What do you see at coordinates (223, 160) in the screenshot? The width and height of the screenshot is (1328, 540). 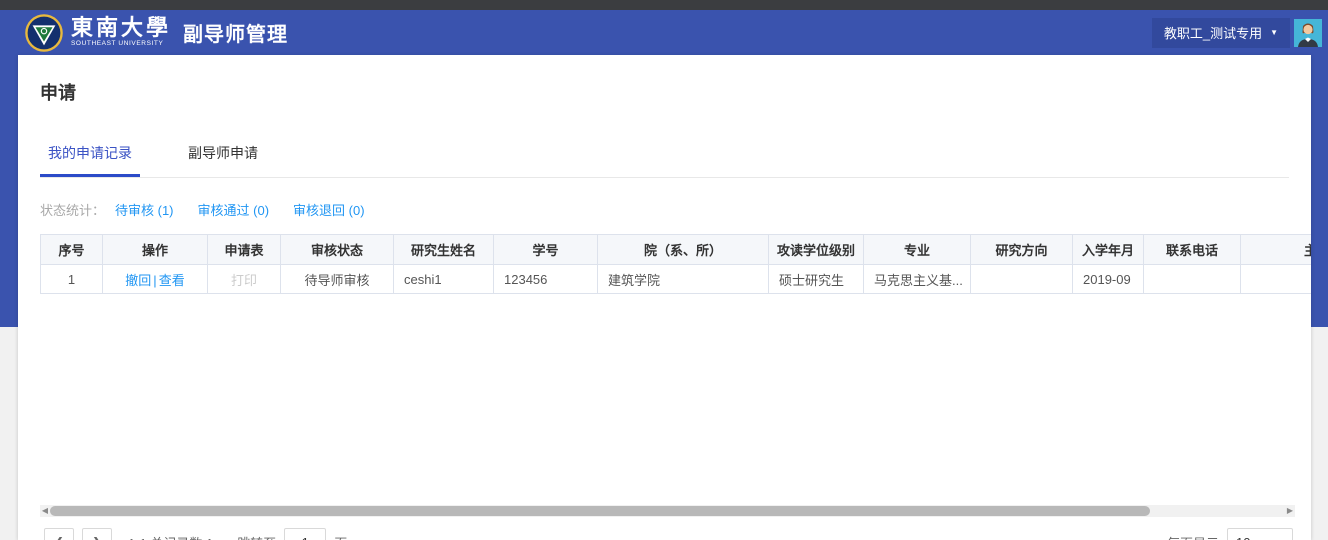 I see `tab-assistant-supervisor-application: 副导师申请` at bounding box center [223, 160].